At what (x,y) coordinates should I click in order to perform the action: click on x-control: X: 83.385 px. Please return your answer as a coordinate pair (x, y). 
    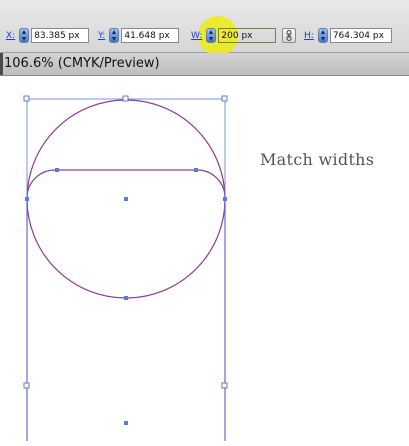
    Looking at the image, I should click on (48, 35).